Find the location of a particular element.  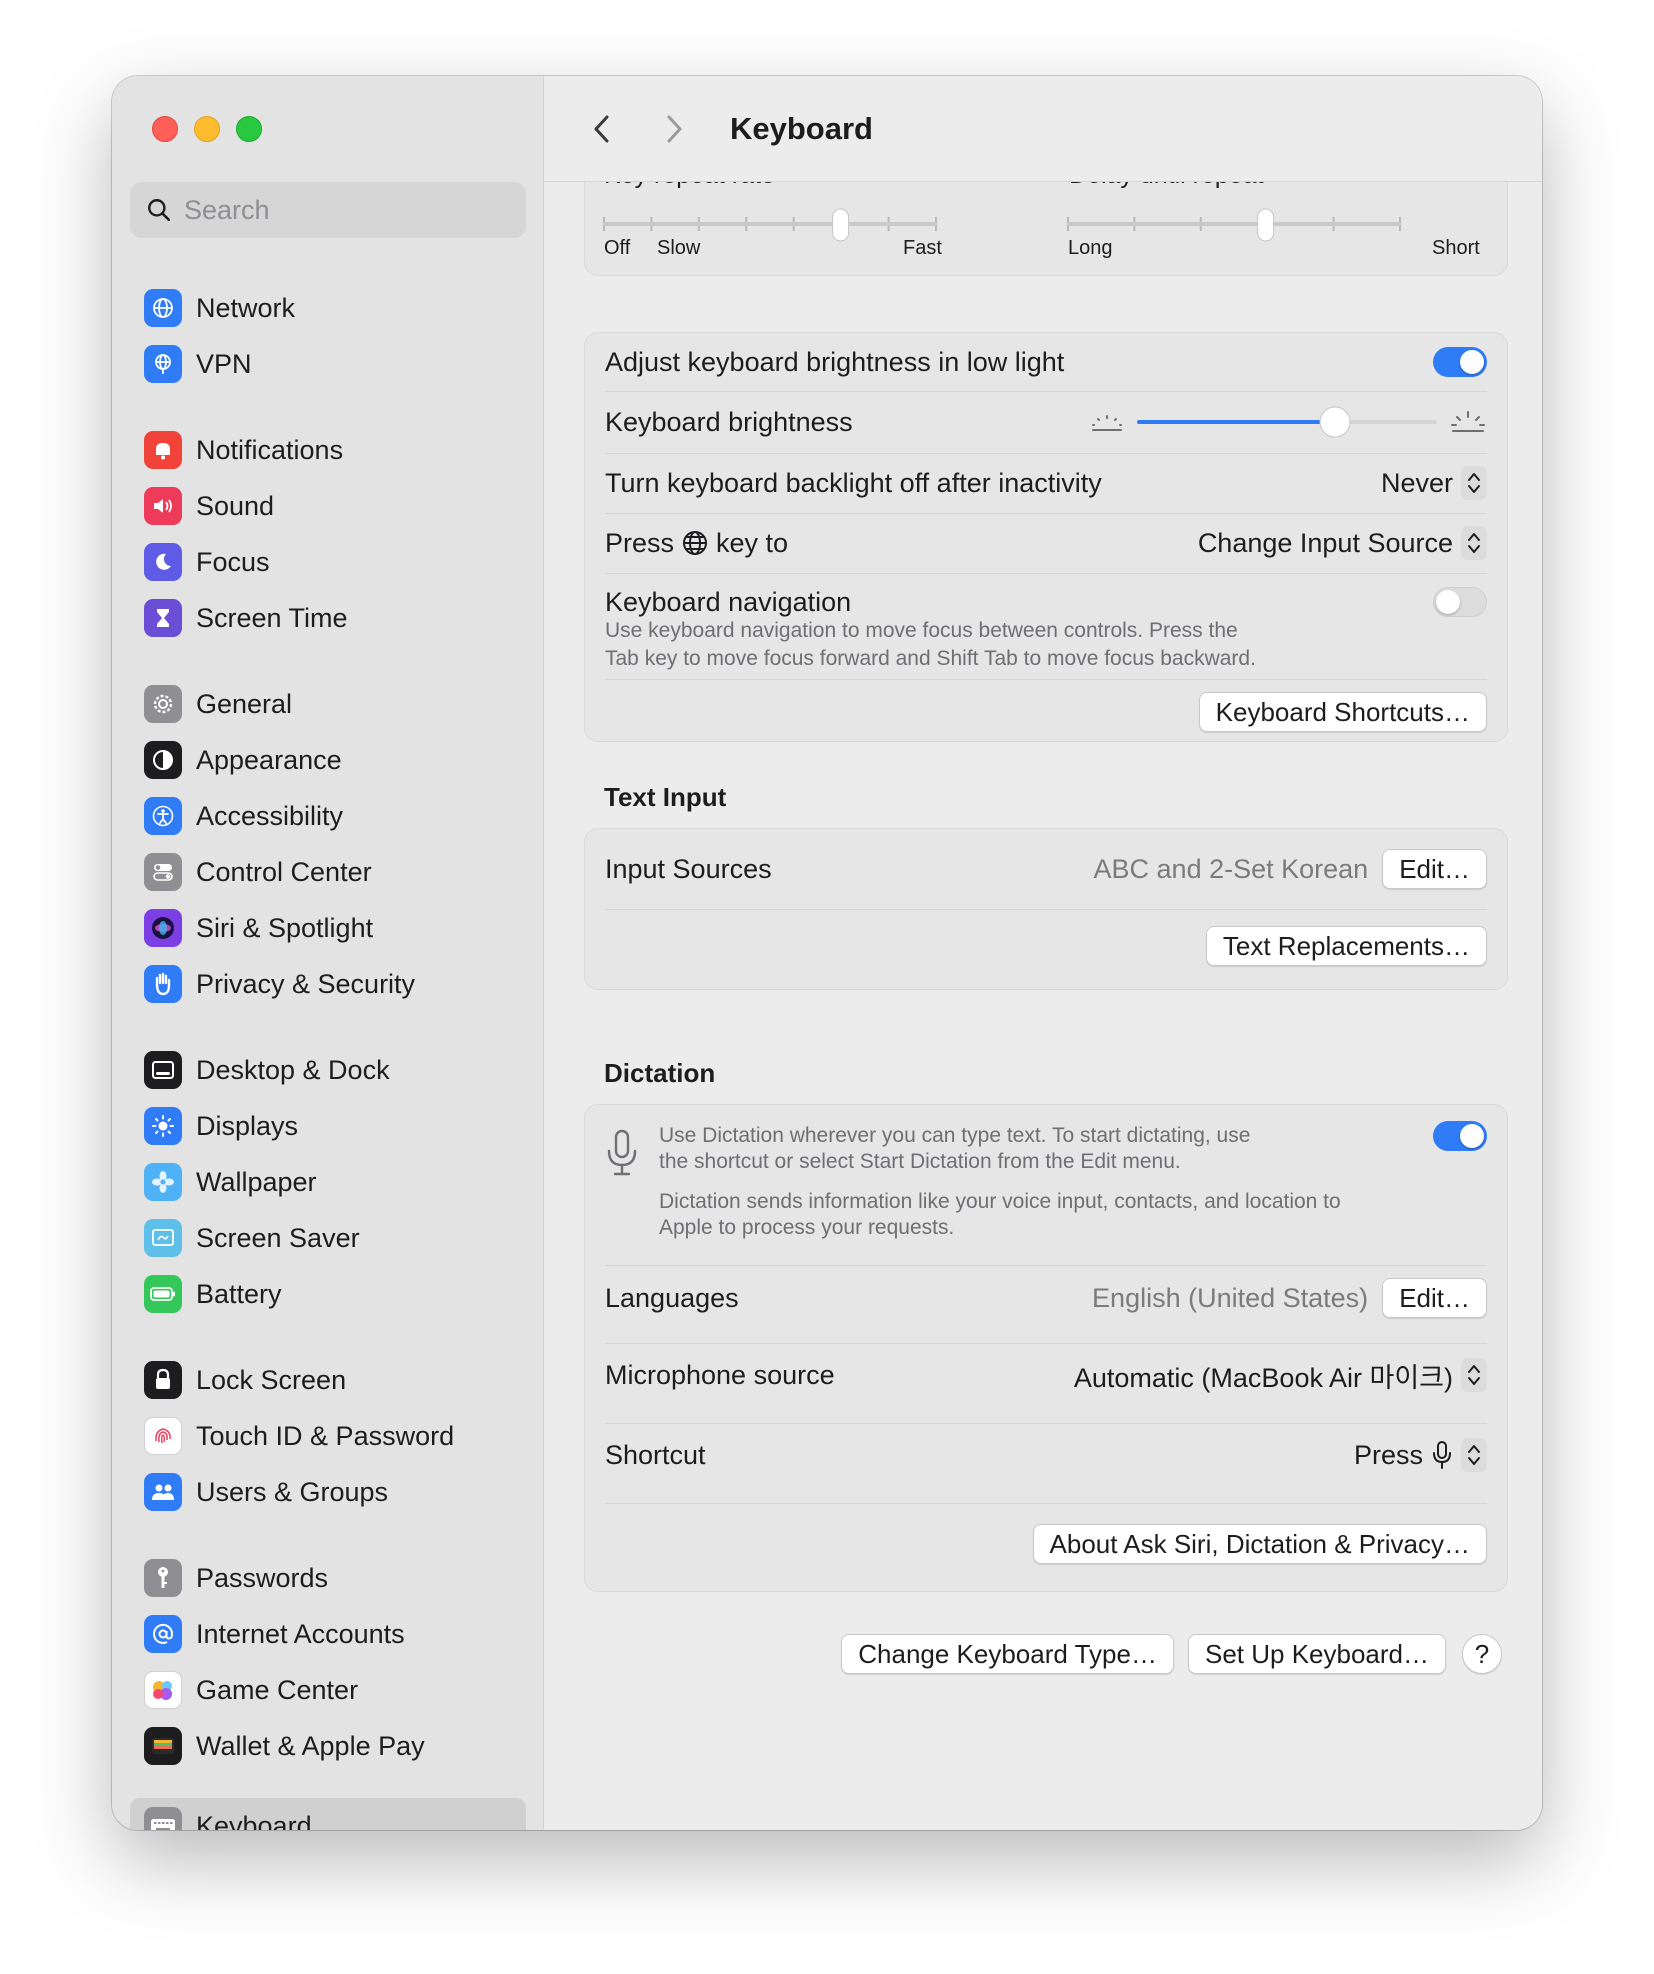

auto-brightness-toggle is located at coordinates (1460, 362).